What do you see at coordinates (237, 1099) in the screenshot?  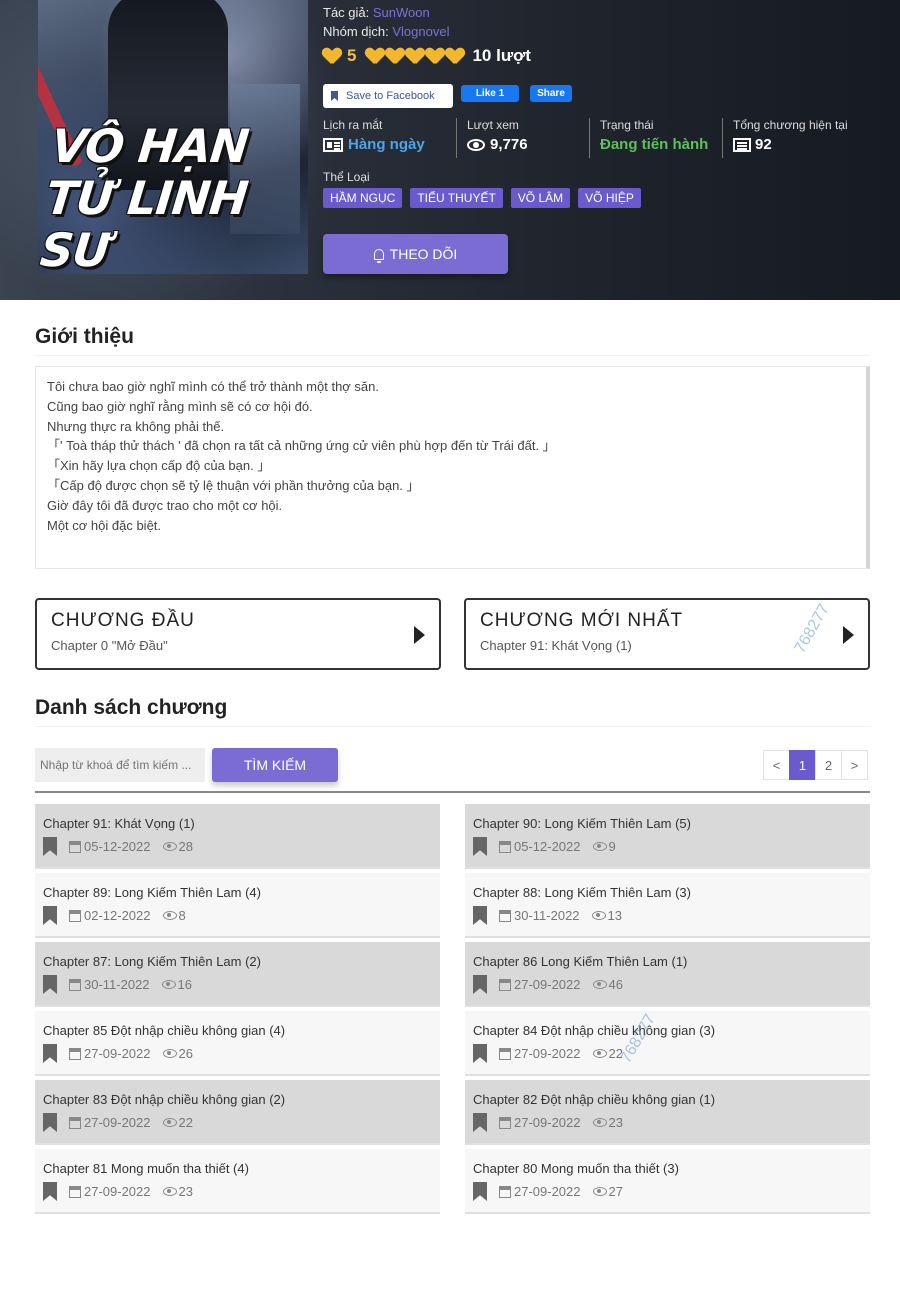 I see `chapter-title: Chapter 83 Đột nhập chiều không gian (2)` at bounding box center [237, 1099].